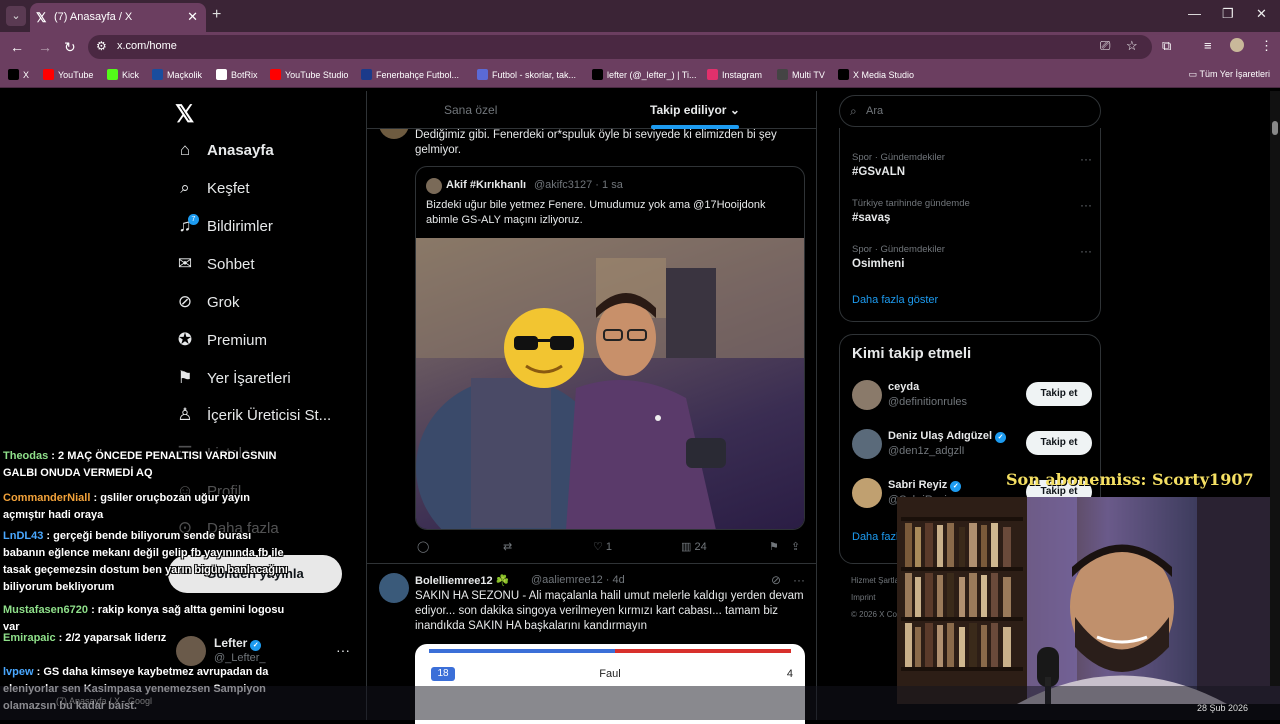  What do you see at coordinates (423, 546) in the screenshot?
I see `reply-icon: ◯` at bounding box center [423, 546].